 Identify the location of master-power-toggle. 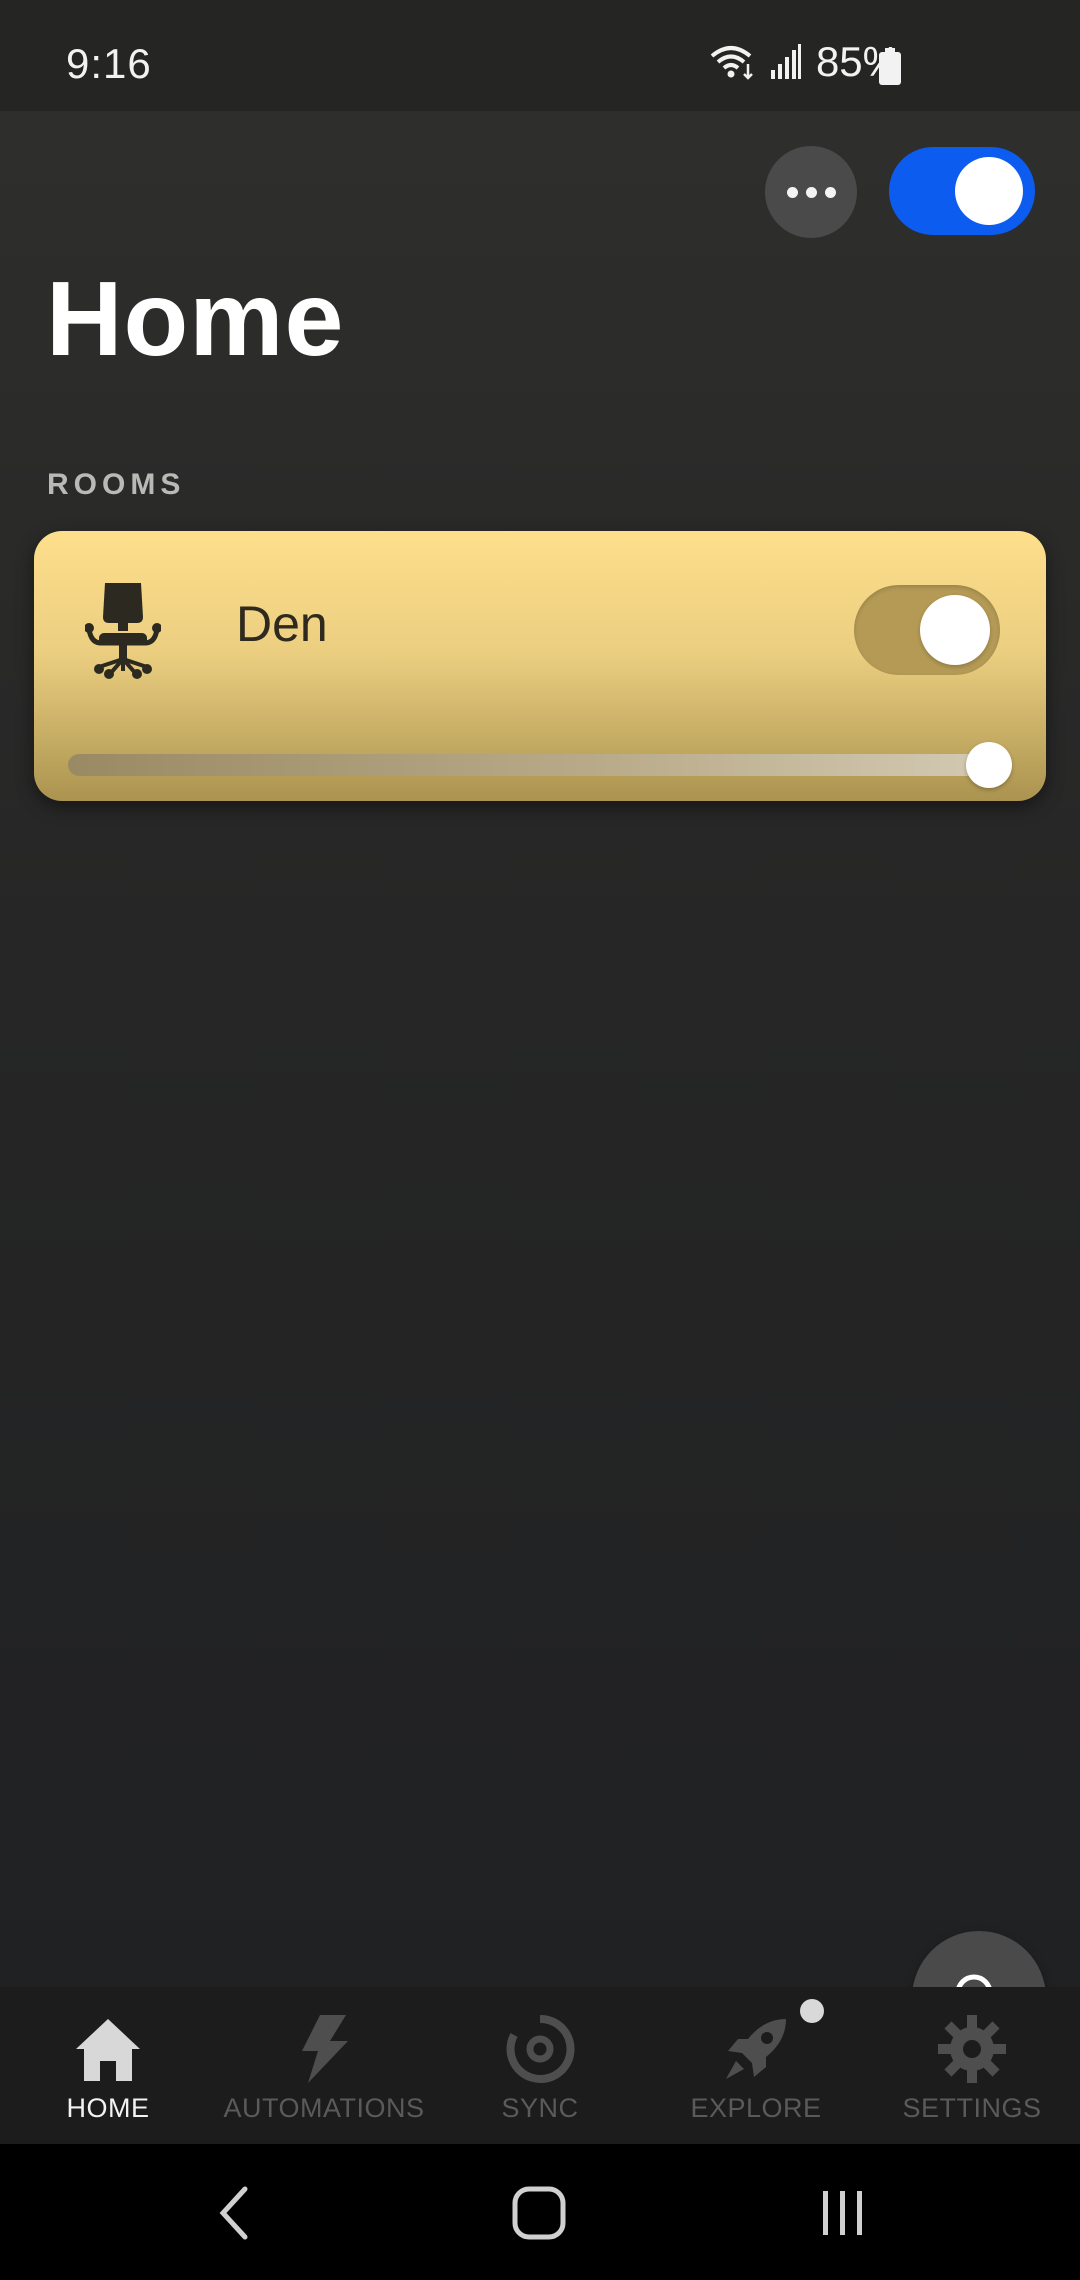
(962, 191).